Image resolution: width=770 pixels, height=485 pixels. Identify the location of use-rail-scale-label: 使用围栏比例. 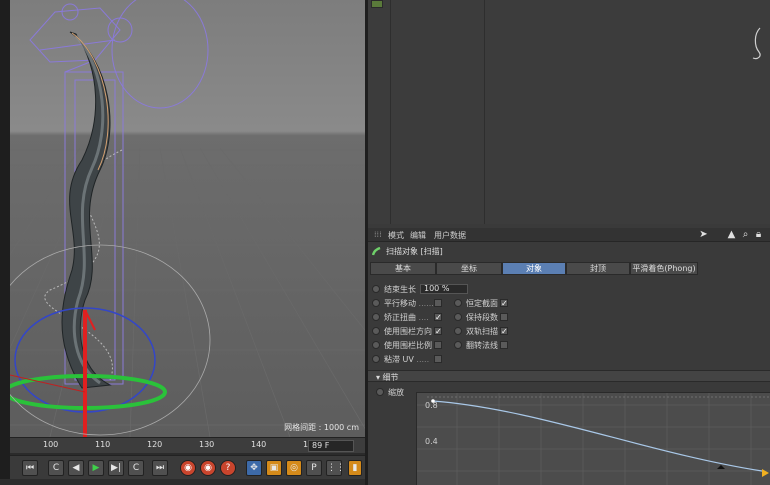
(408, 345).